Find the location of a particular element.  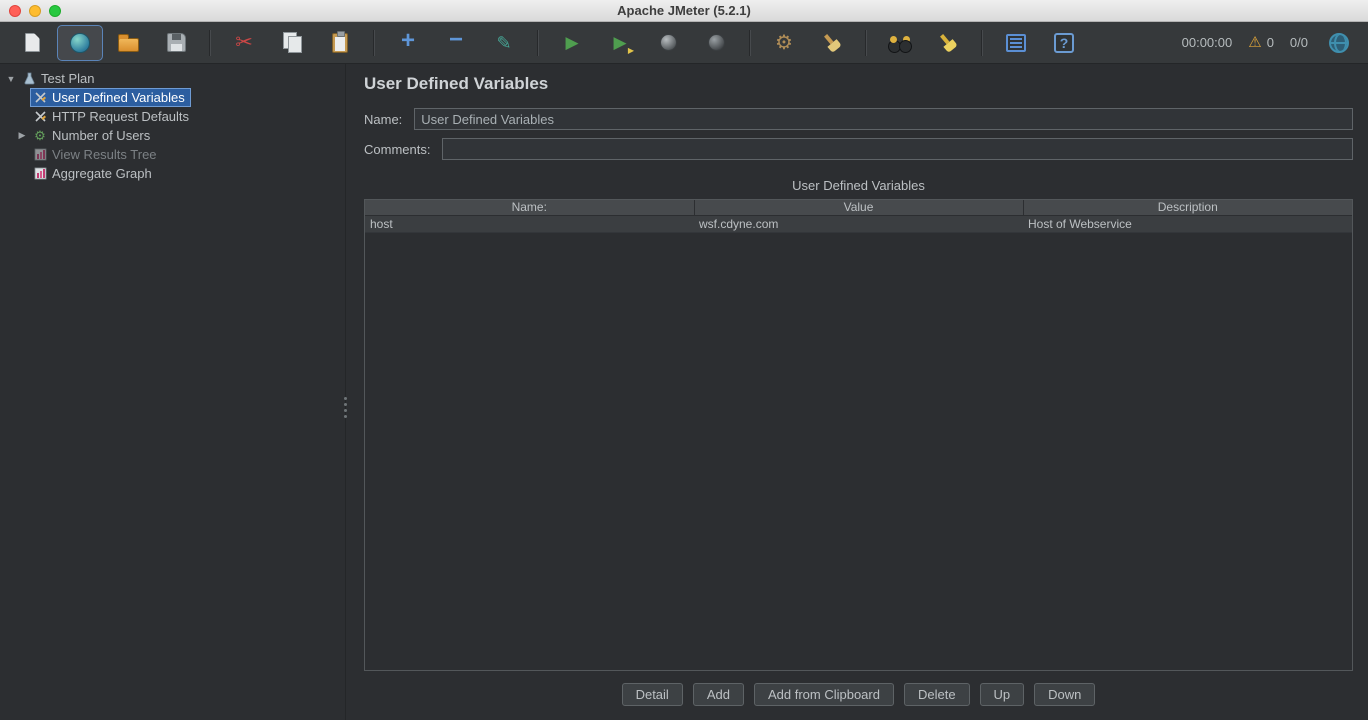

active-threads-count: 0/0 is located at coordinates (1298, 42).